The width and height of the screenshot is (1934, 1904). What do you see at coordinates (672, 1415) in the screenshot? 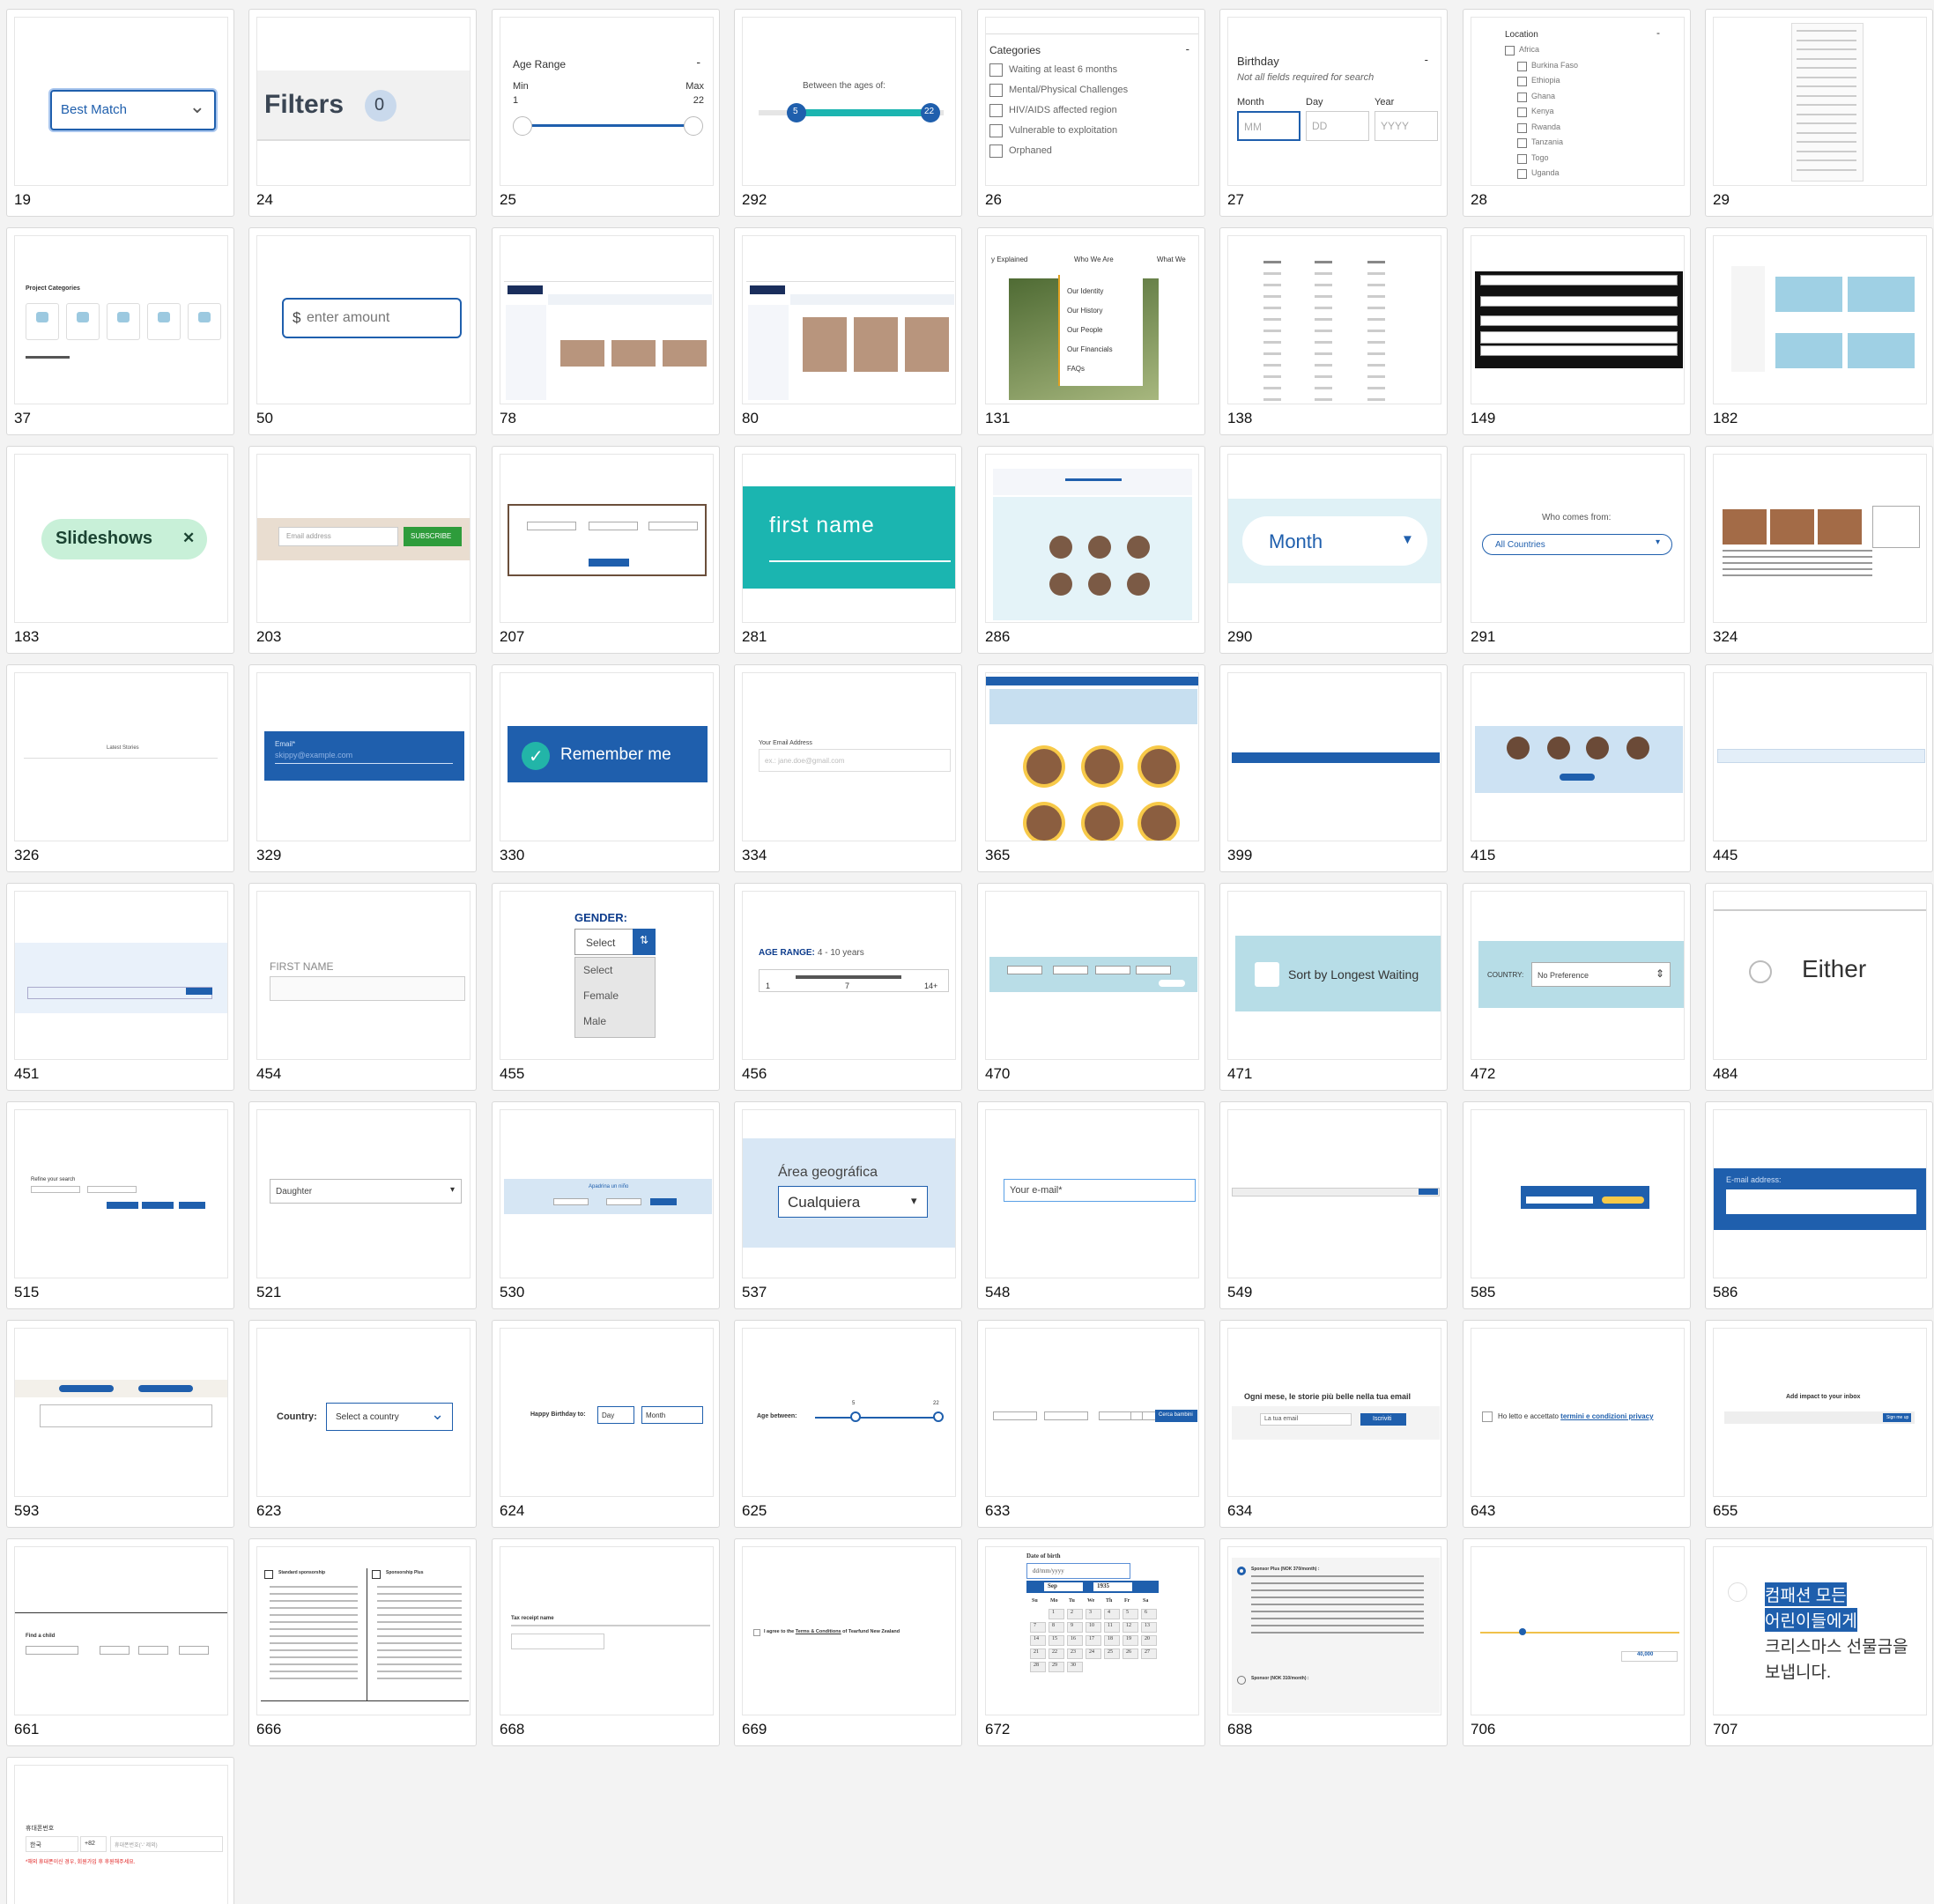
I see `month-select: Month` at bounding box center [672, 1415].